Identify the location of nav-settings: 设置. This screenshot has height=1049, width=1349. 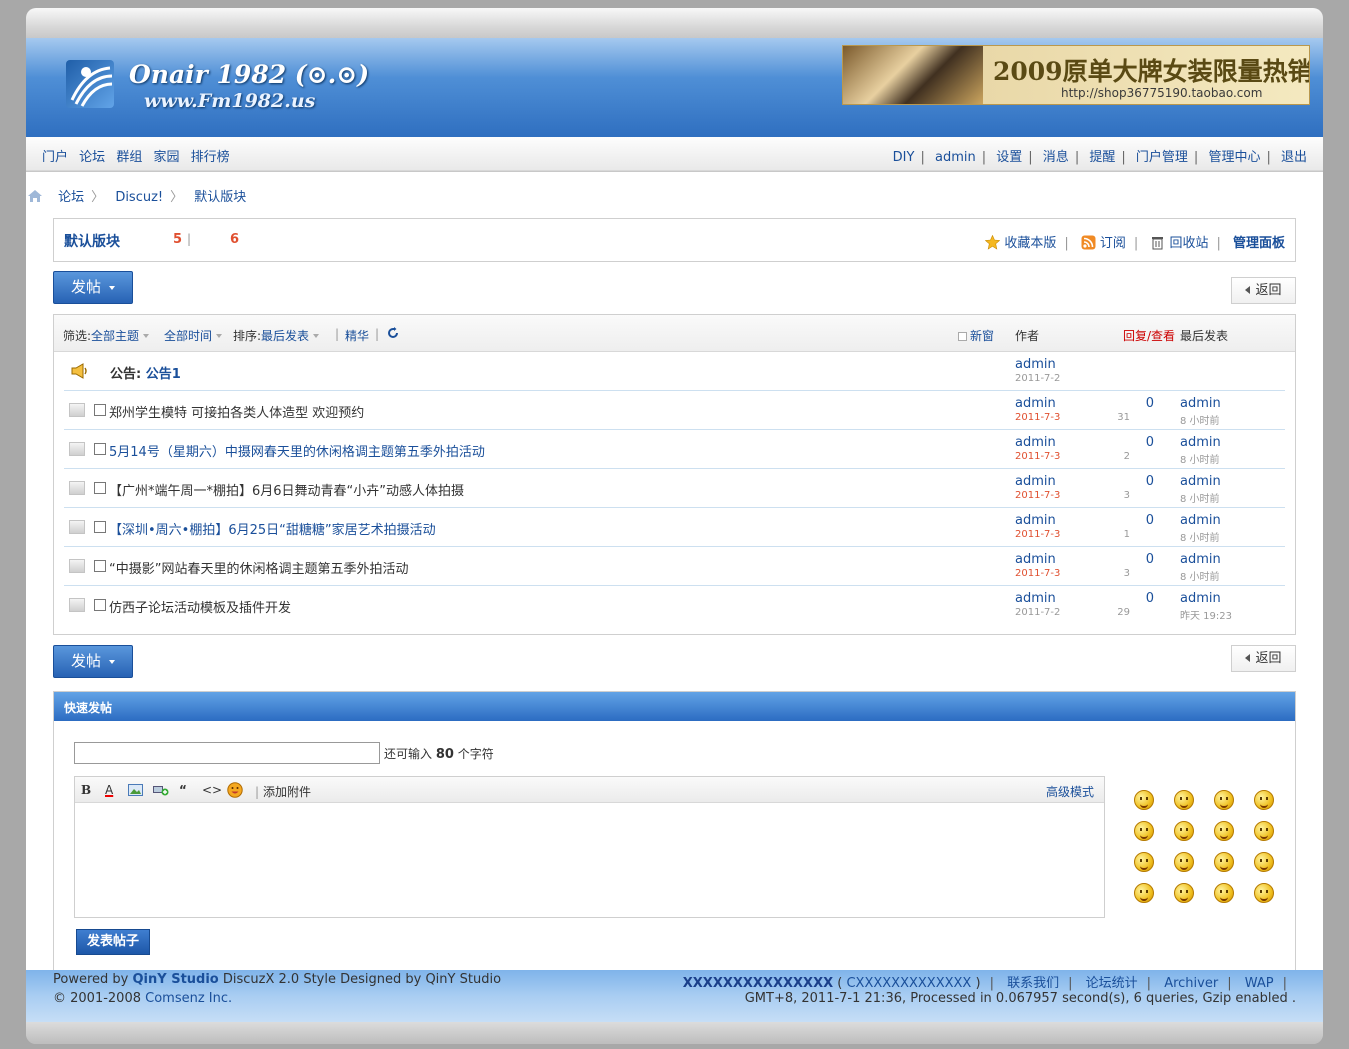
(1009, 157).